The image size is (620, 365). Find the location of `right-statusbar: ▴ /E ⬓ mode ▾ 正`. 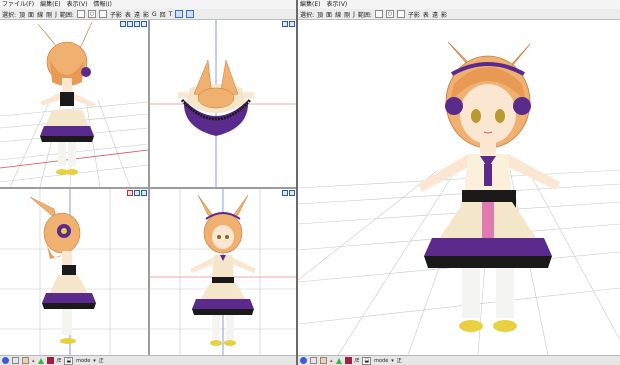

right-statusbar: ▴ /E ⬓ mode ▾ 正 is located at coordinates (459, 360).